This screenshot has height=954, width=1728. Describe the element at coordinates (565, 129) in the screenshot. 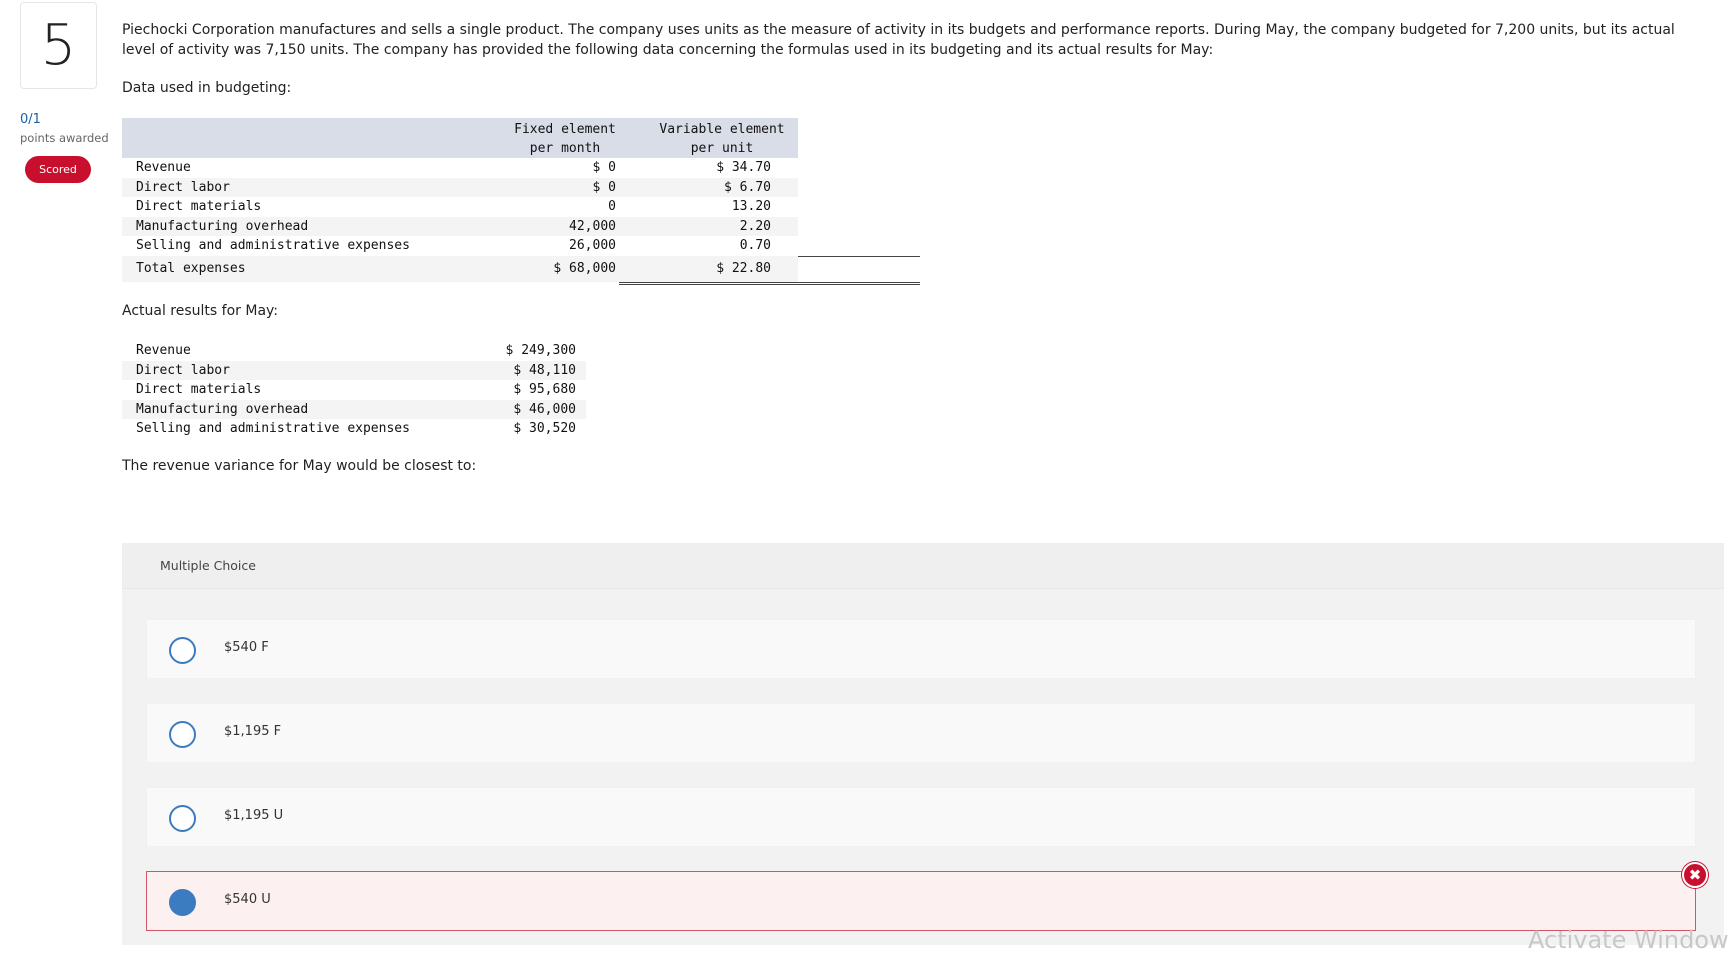

I see `fixed-header-line1: Fixed element` at that location.